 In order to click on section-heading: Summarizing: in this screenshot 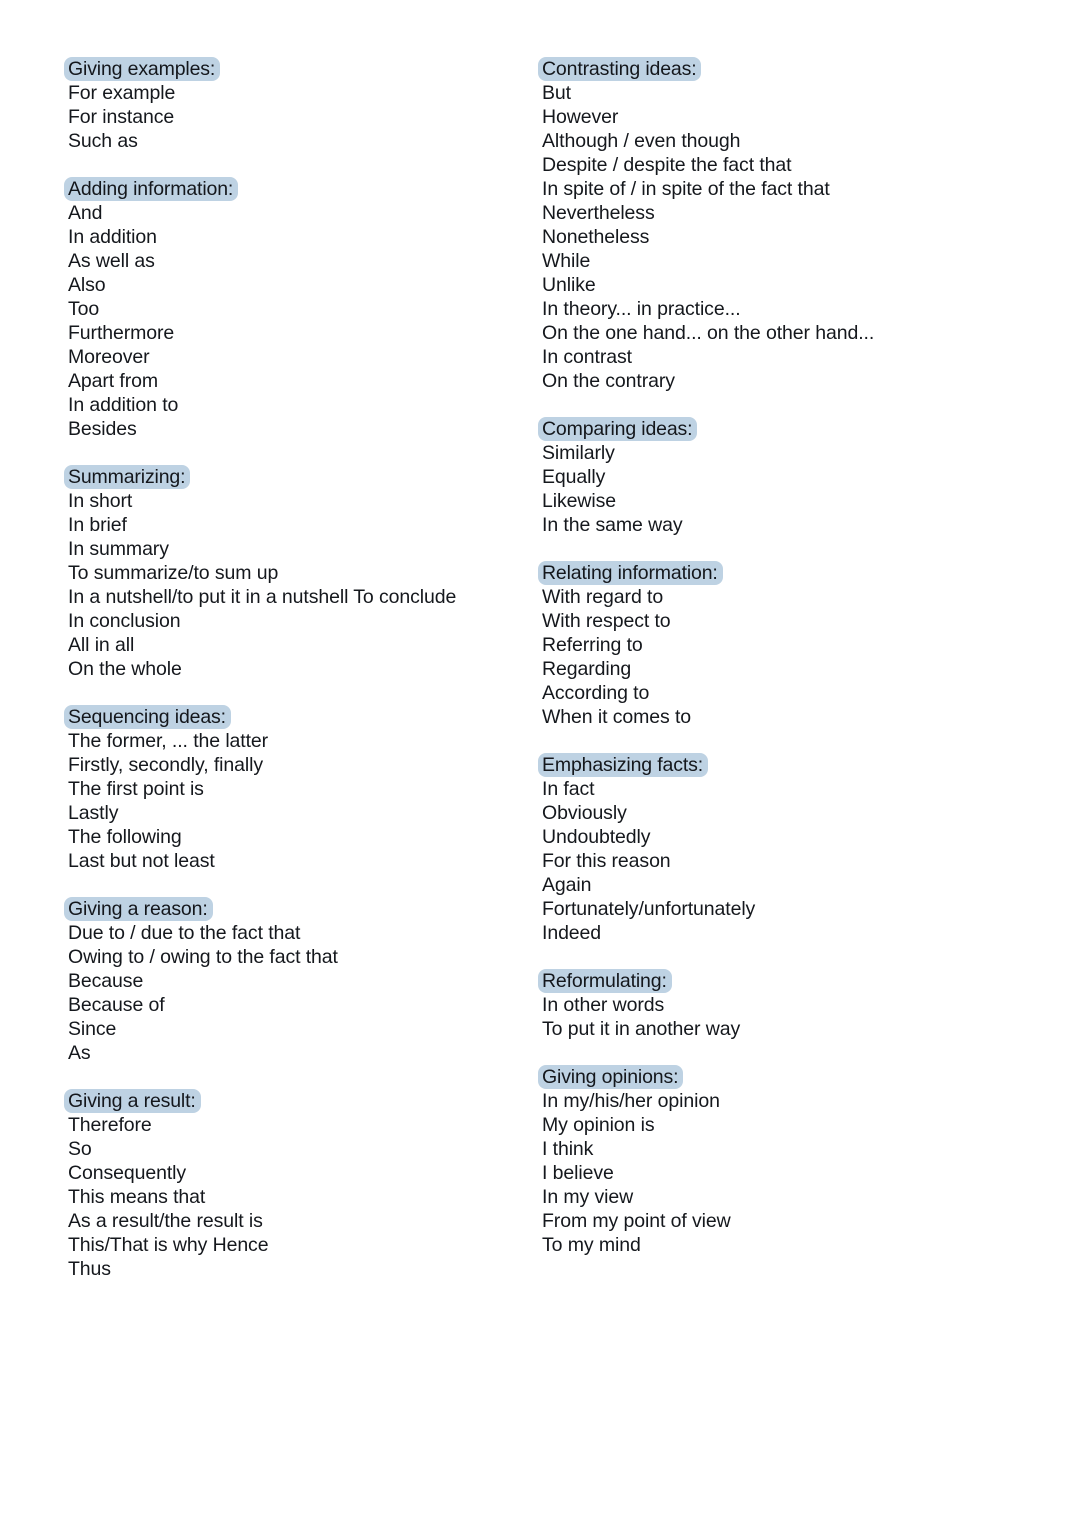, I will do `click(127, 477)`.